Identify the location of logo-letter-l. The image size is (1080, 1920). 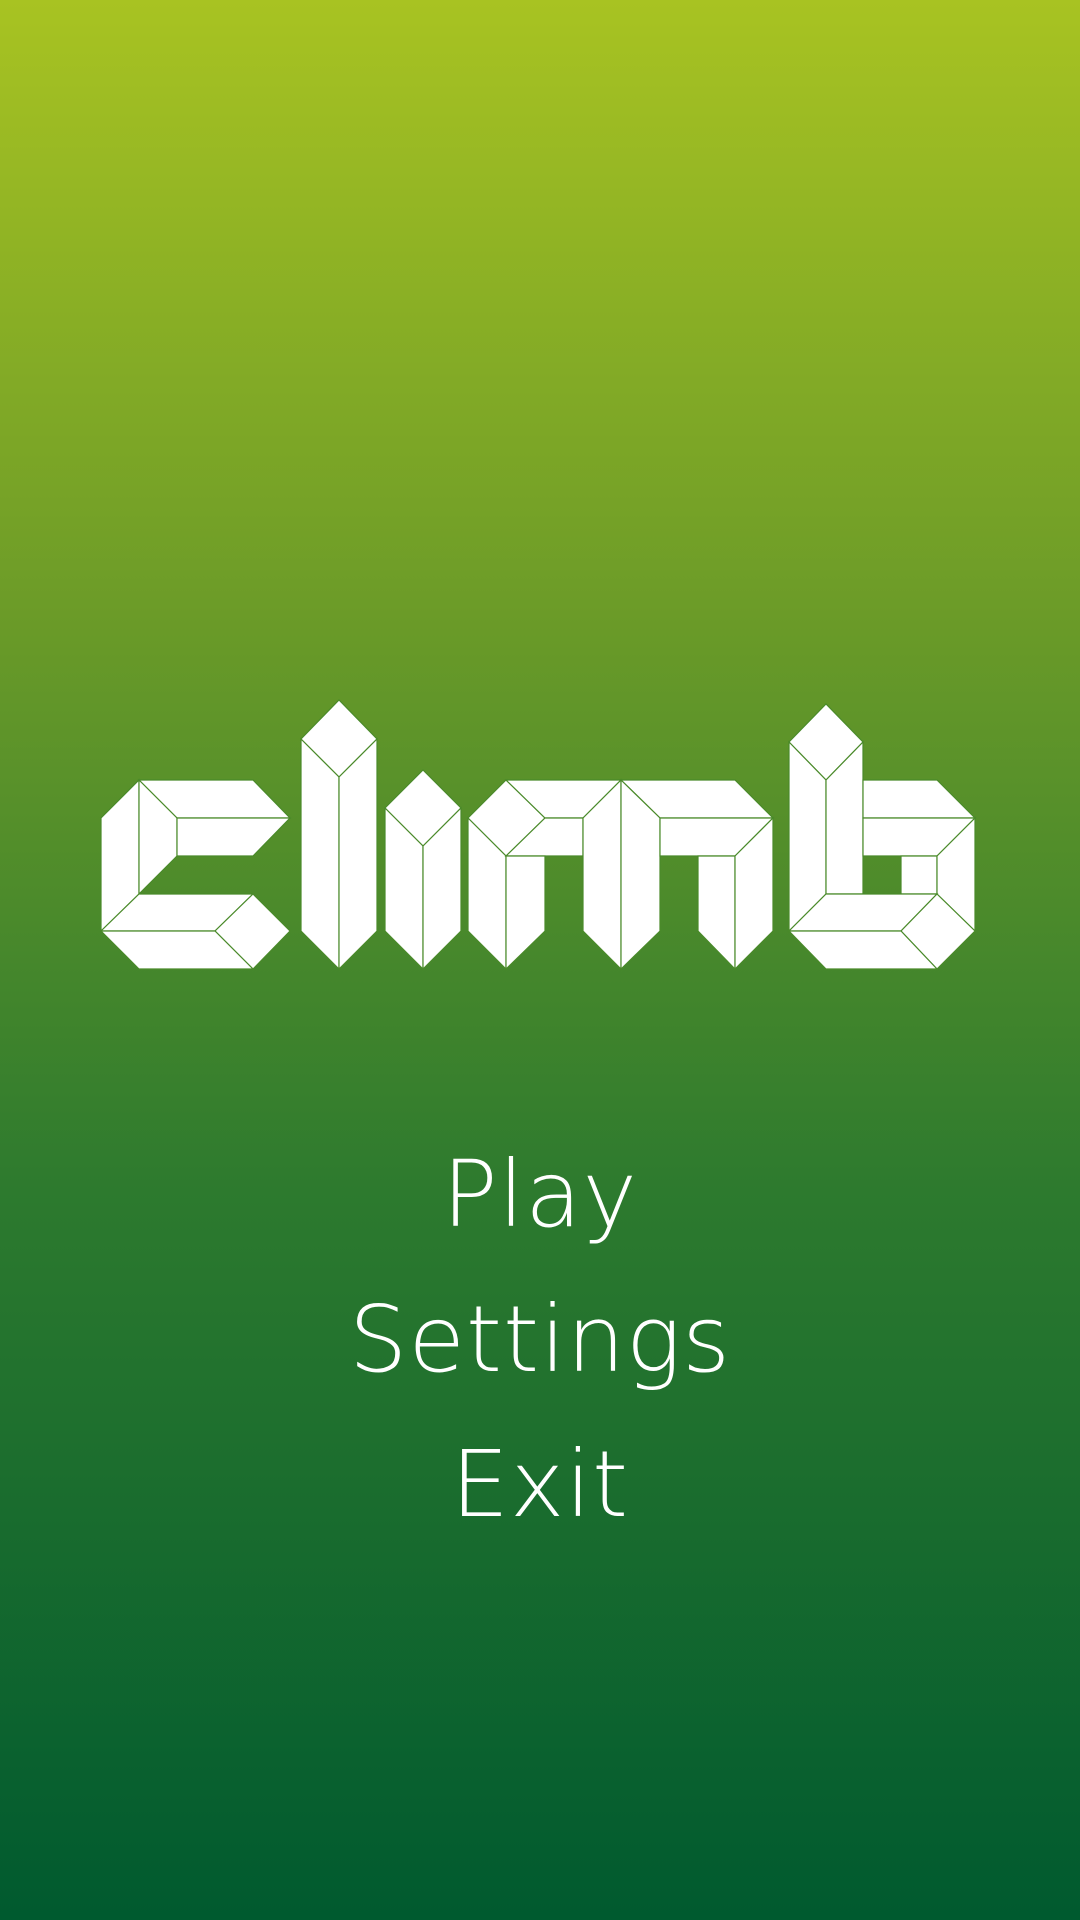
(339, 835).